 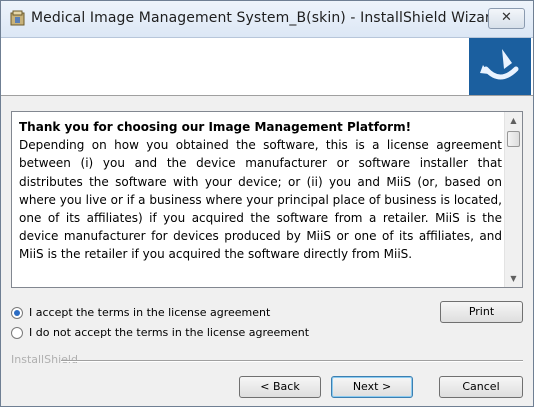 What do you see at coordinates (372, 387) in the screenshot?
I see `next-button: Next >` at bounding box center [372, 387].